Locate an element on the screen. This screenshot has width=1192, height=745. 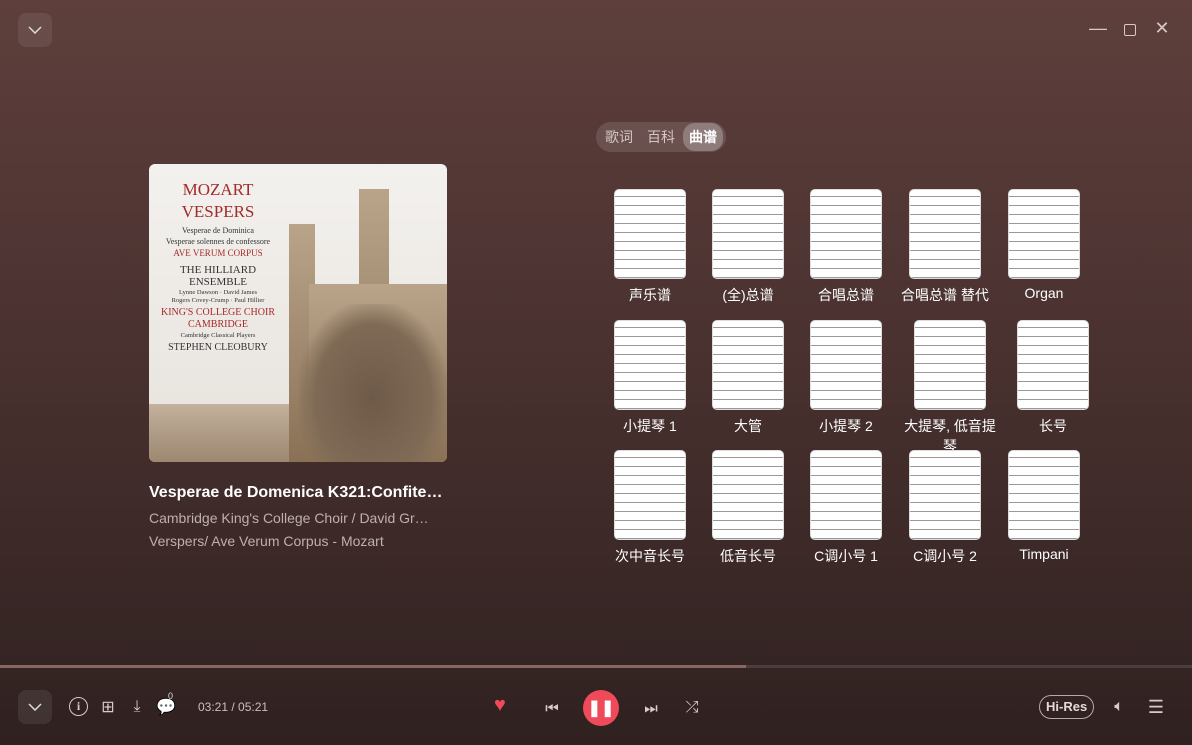
score-item: 声乐谱 is located at coordinates (650, 247).